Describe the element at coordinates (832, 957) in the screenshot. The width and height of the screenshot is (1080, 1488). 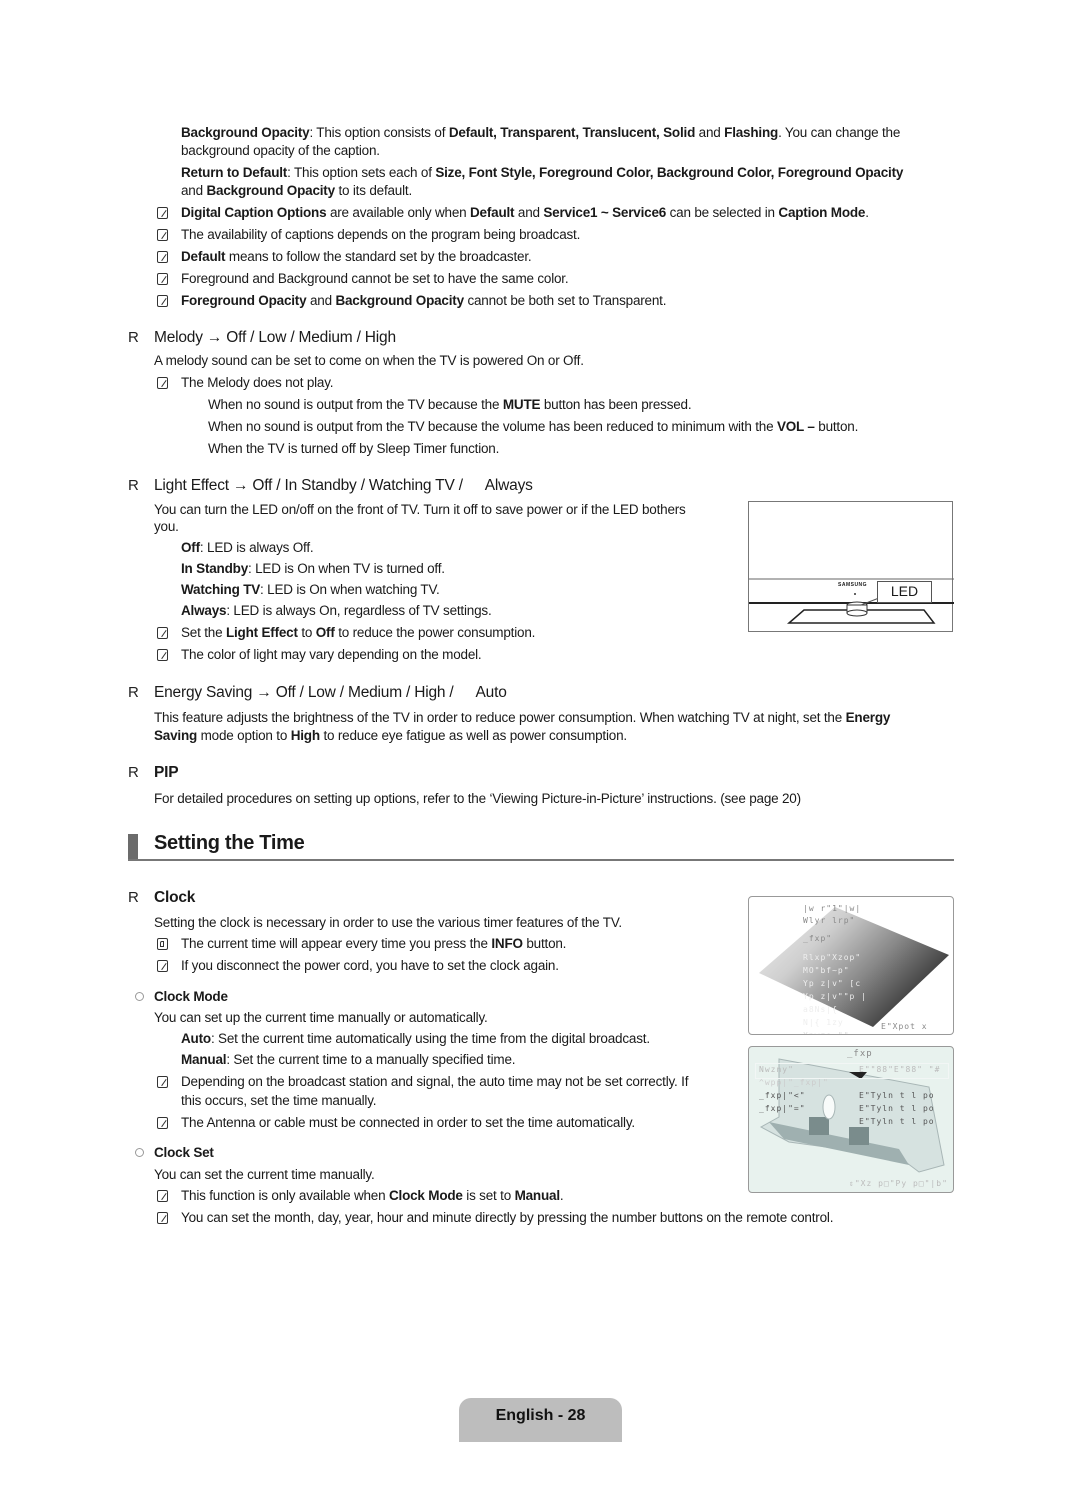
I see `osd-line: Rlxp"Xzop"` at that location.